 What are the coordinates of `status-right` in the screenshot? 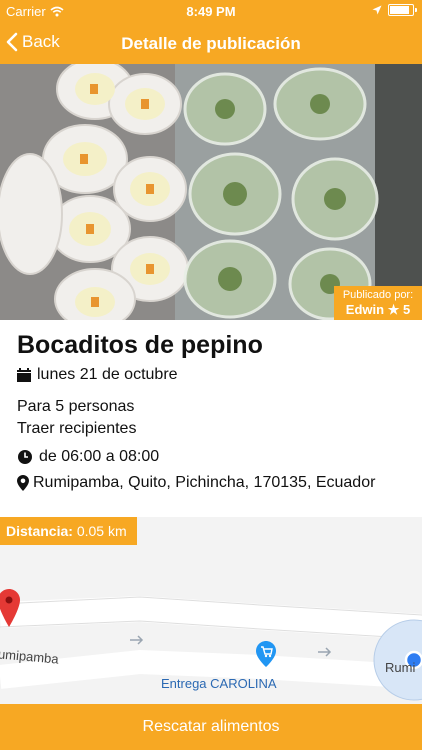 It's located at (394, 10).